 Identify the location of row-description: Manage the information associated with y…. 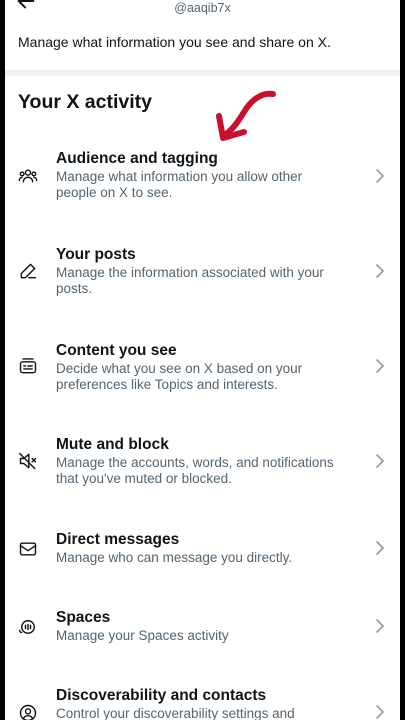
(190, 280).